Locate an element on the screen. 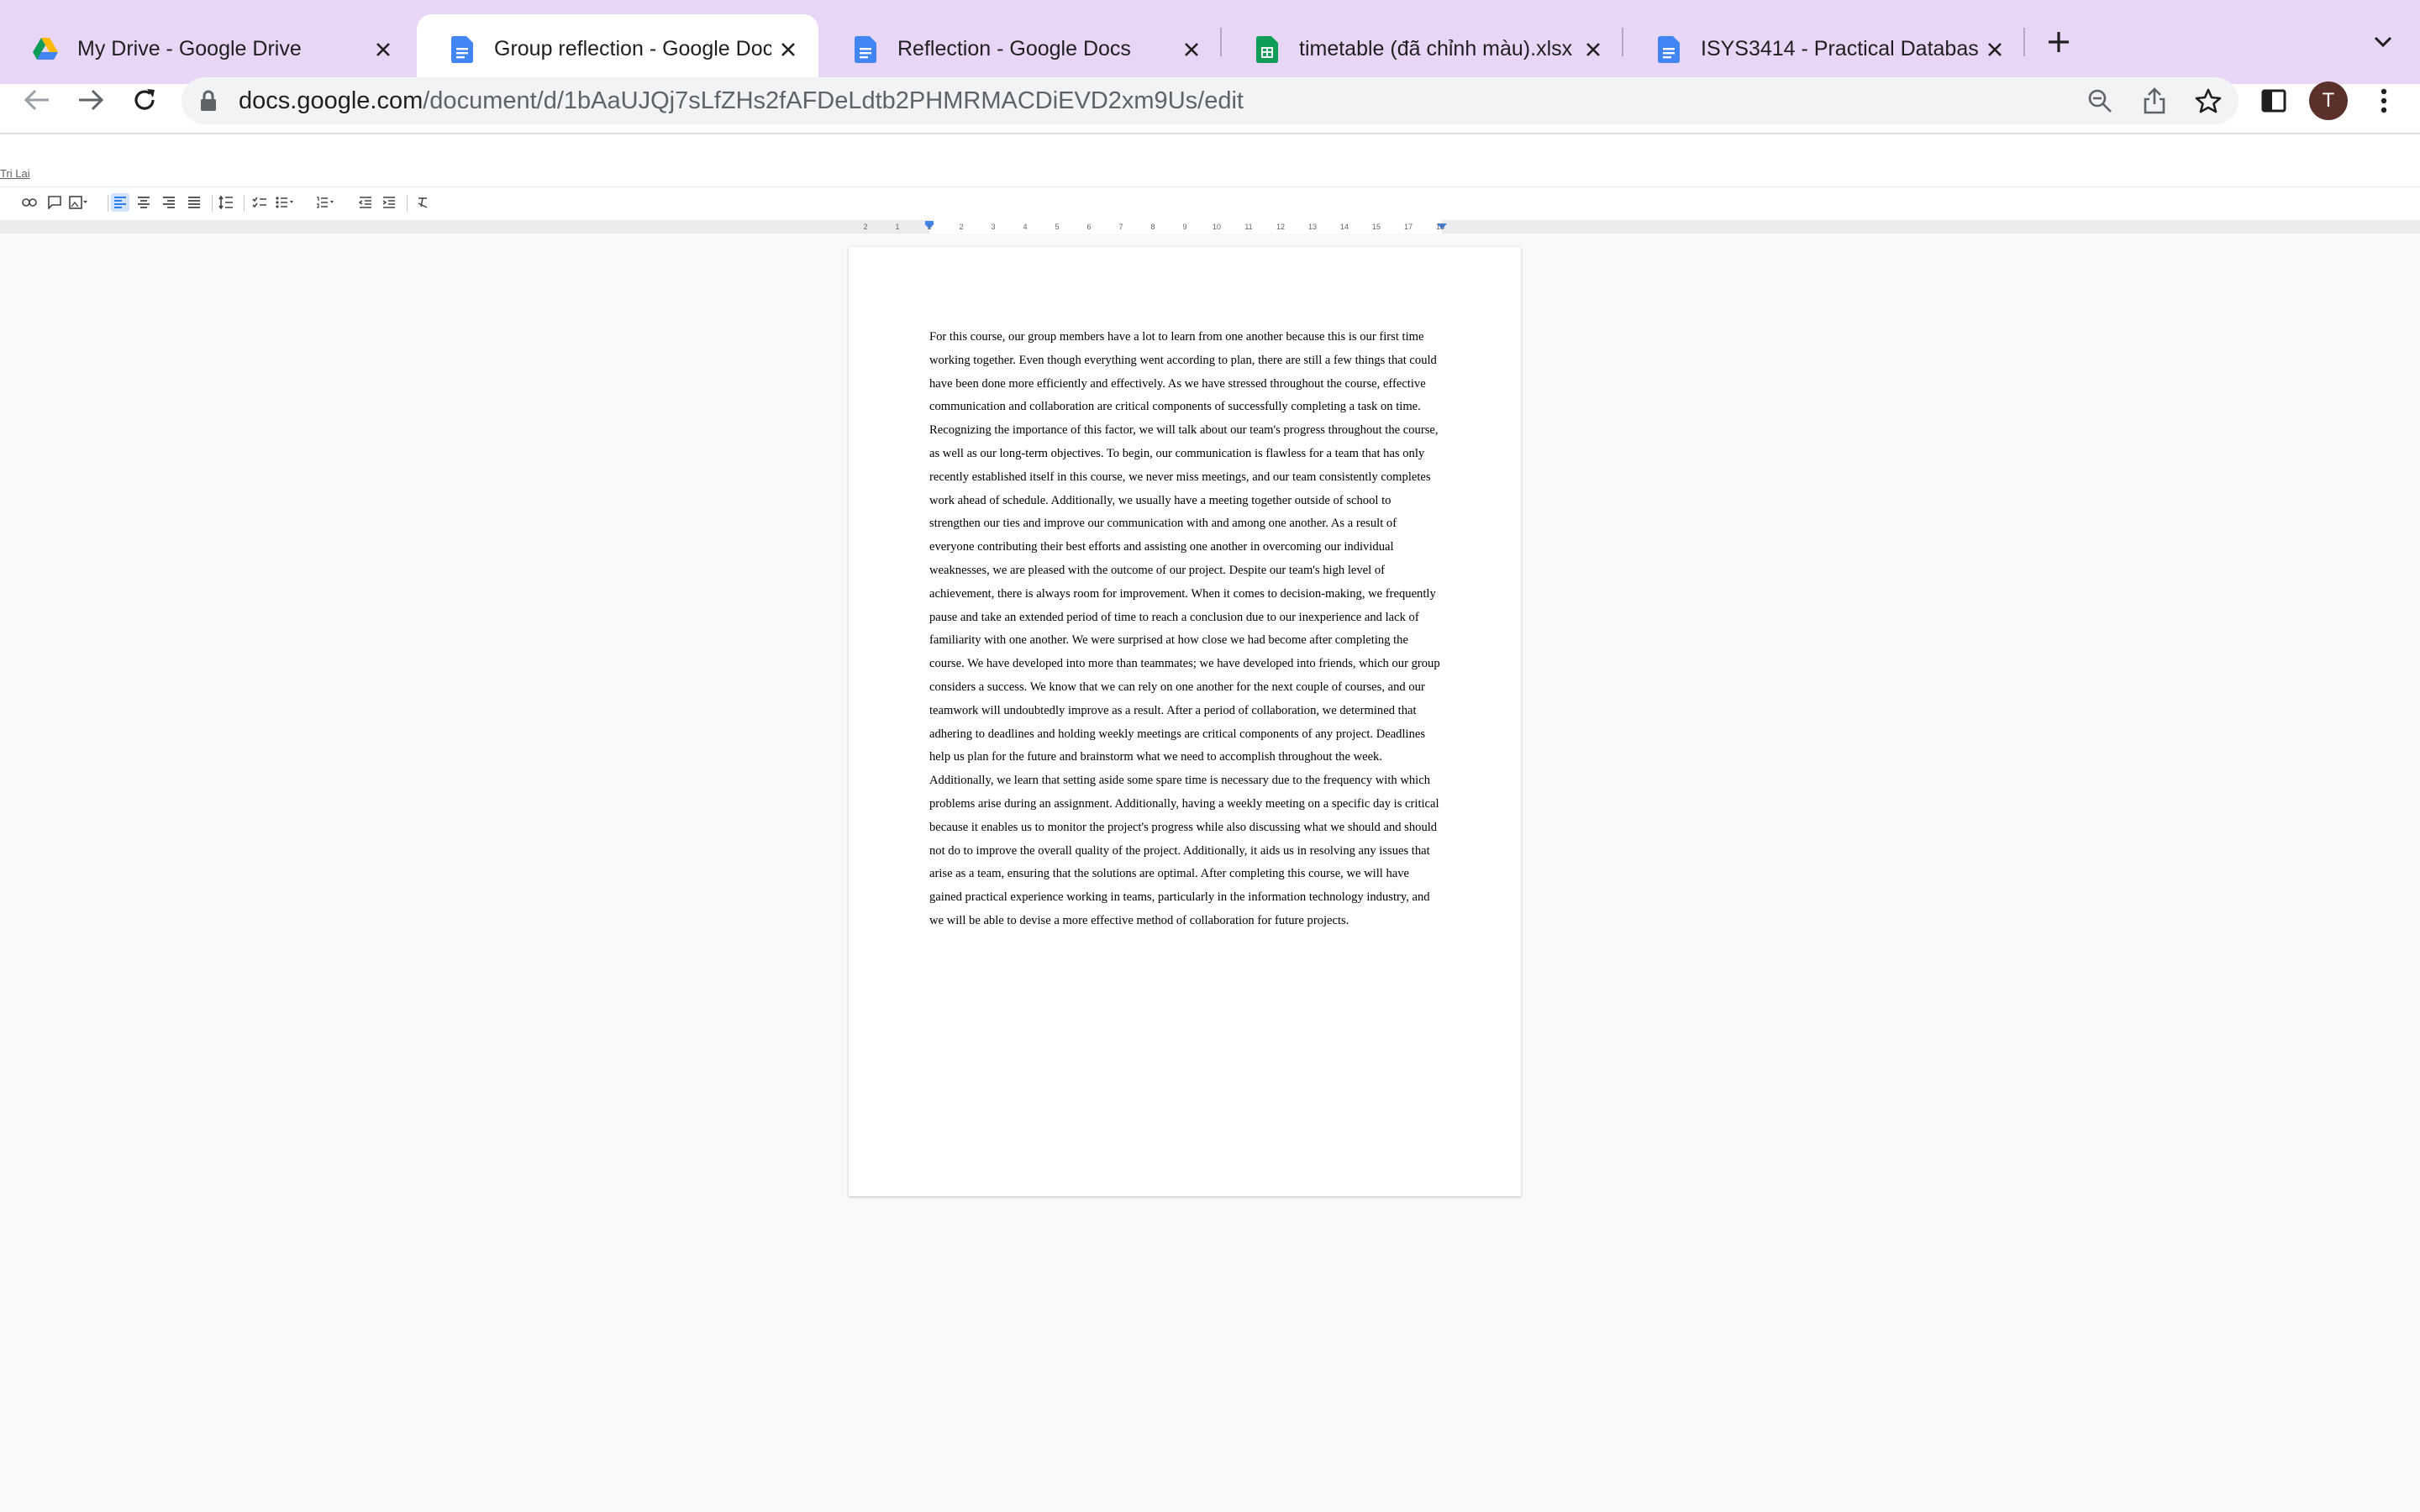 The width and height of the screenshot is (2420, 1512). align-justify-icon is located at coordinates (194, 202).